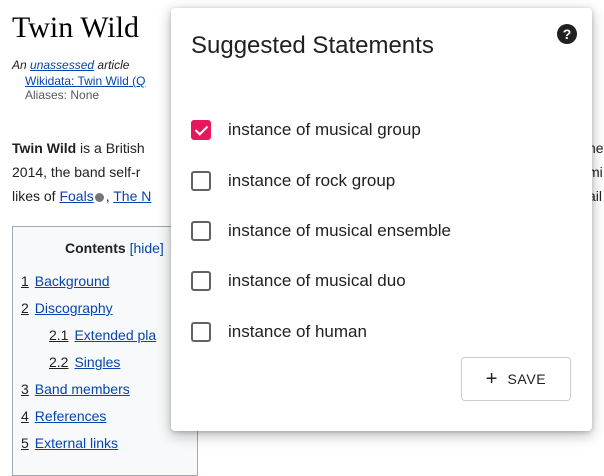 The height and width of the screenshot is (476, 604). I want to click on article-paragraph-line-1: Twin Wild is a British, so click(78, 148).